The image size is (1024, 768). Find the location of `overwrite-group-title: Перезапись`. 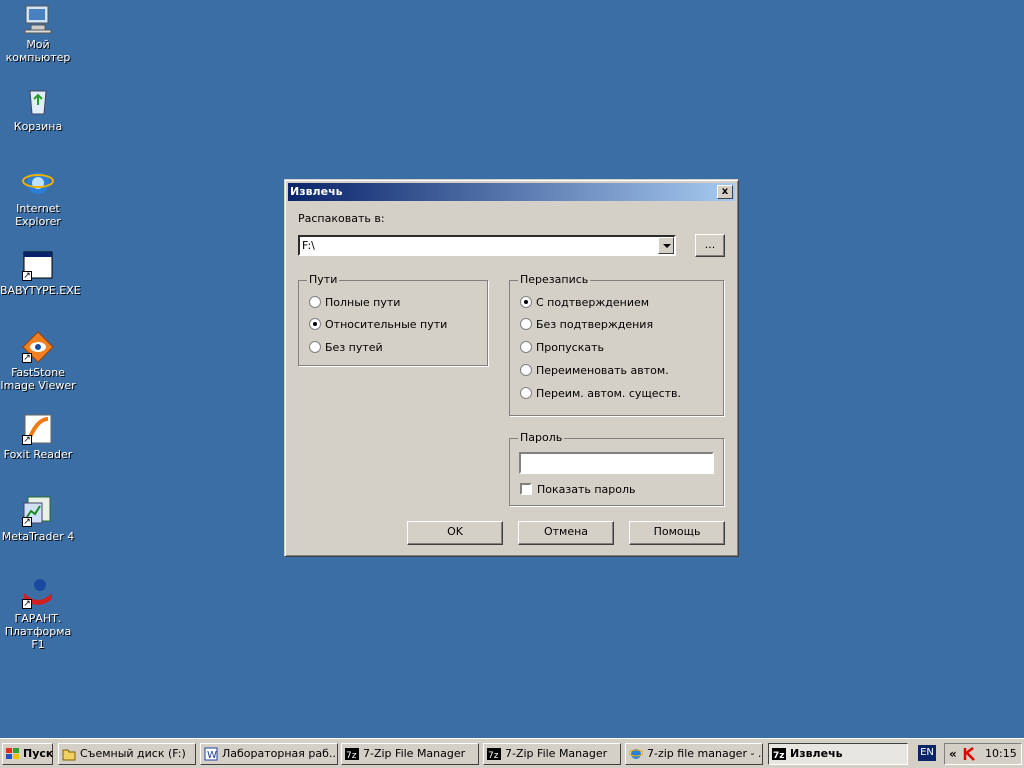

overwrite-group-title: Перезапись is located at coordinates (554, 279).